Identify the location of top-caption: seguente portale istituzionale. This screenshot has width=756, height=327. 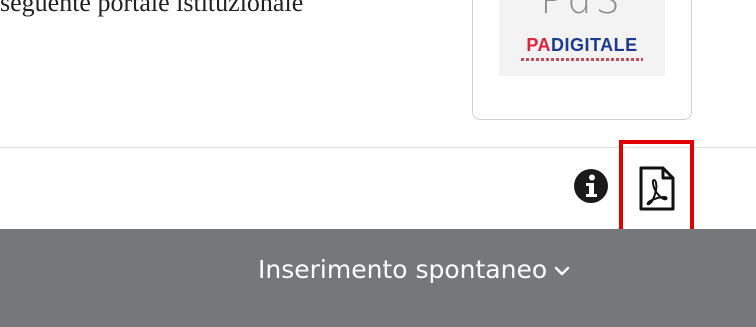
(152, 8).